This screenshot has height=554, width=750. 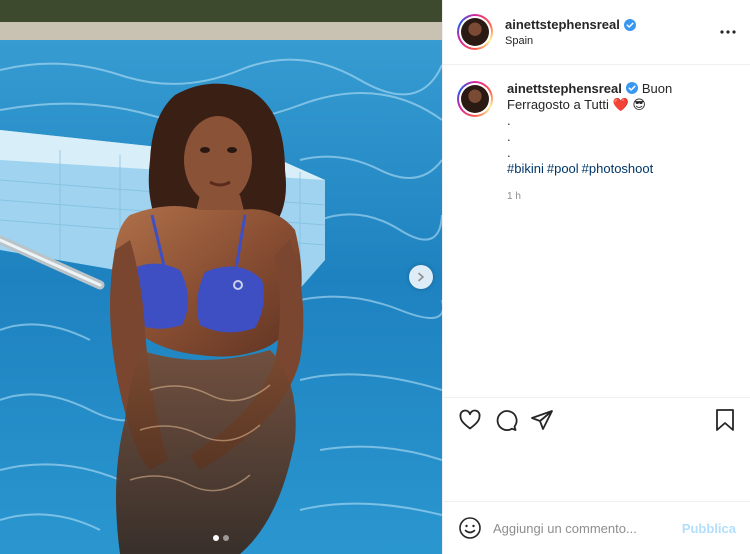 What do you see at coordinates (525, 168) in the screenshot?
I see `hashtag-link: #bikini` at bounding box center [525, 168].